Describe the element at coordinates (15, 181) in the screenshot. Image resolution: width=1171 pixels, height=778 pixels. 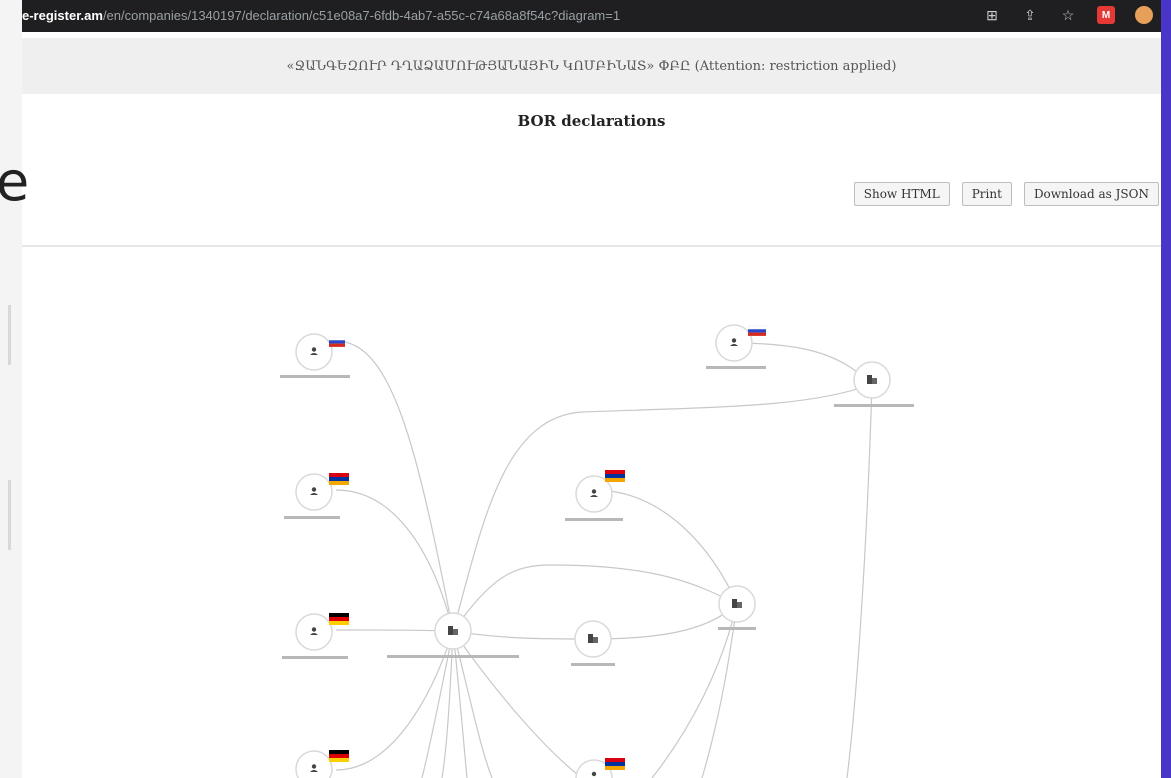
I see `cropped-letter: e` at that location.